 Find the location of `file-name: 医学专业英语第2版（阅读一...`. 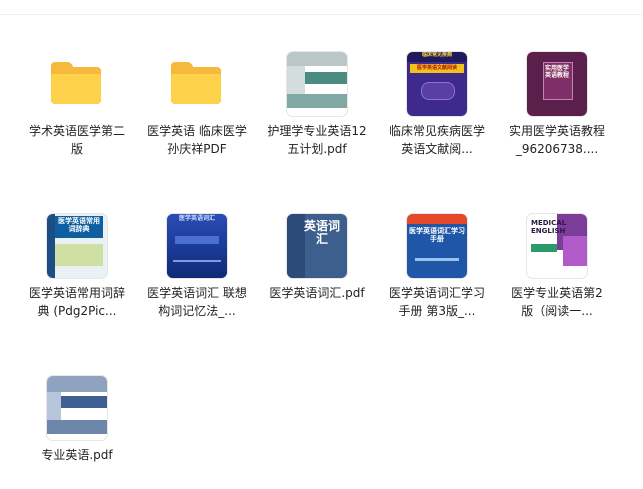

file-name: 医学专业英语第2版（阅读一... is located at coordinates (557, 302).